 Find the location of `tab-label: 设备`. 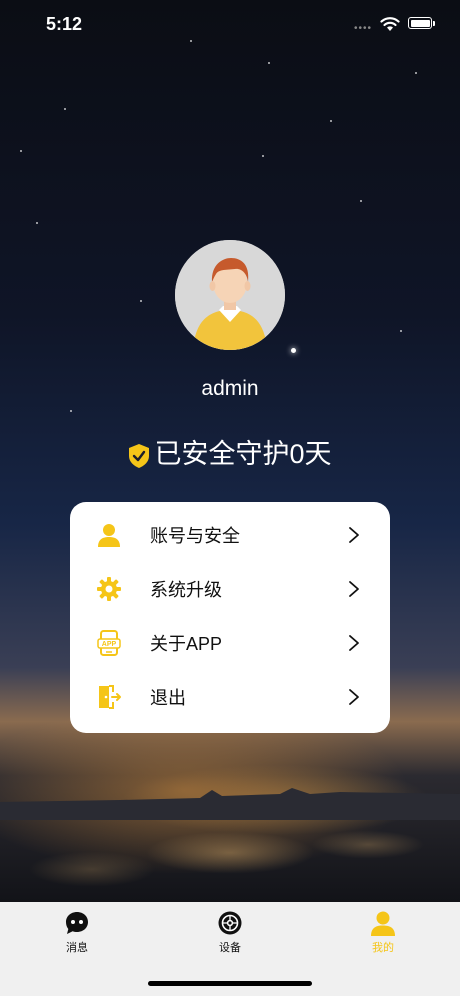

tab-label: 设备 is located at coordinates (230, 948).